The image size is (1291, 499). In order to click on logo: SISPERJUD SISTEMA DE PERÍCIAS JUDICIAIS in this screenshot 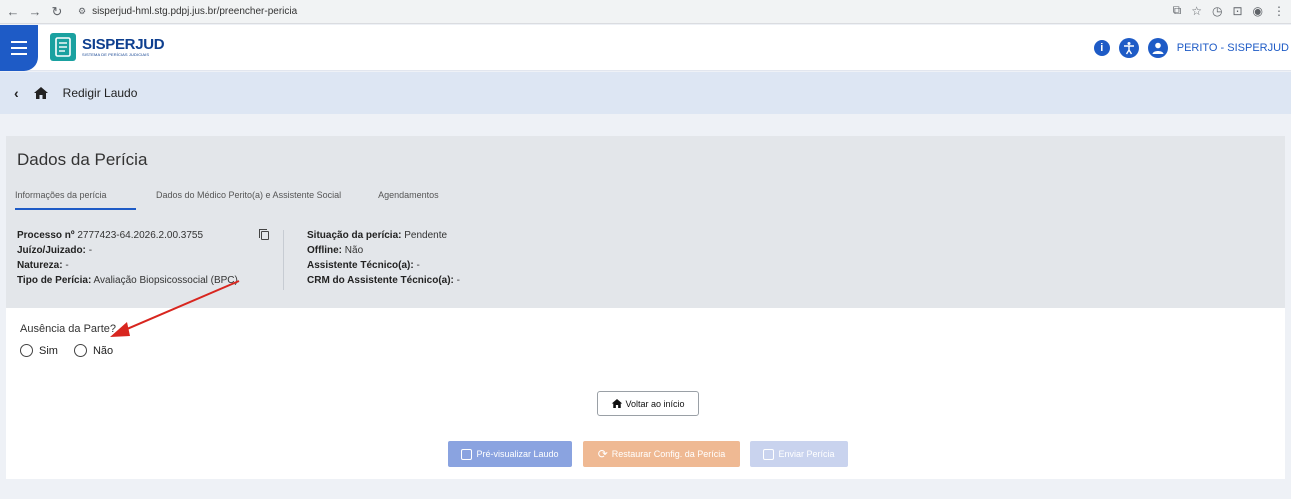, I will do `click(107, 47)`.